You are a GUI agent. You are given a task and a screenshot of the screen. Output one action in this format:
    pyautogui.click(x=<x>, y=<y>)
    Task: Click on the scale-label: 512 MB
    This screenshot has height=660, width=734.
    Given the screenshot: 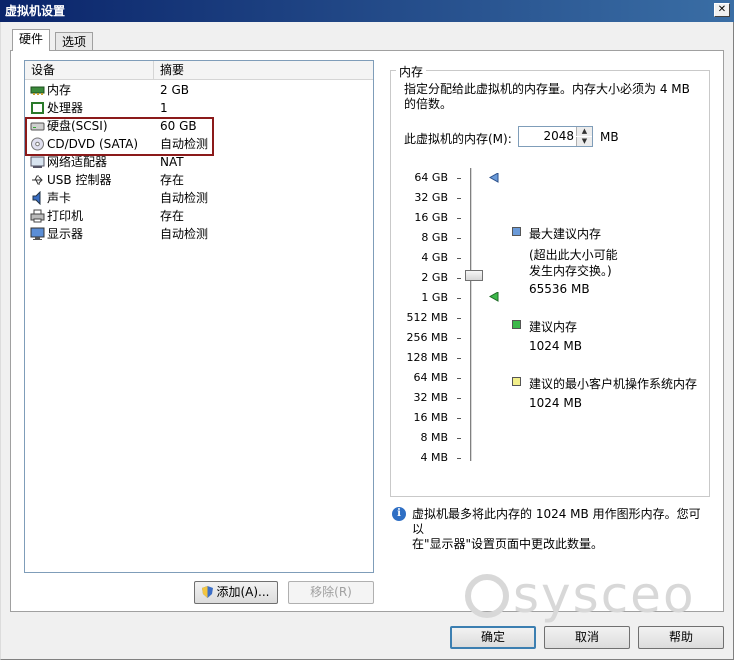 What is the action you would take?
    pyautogui.click(x=427, y=317)
    